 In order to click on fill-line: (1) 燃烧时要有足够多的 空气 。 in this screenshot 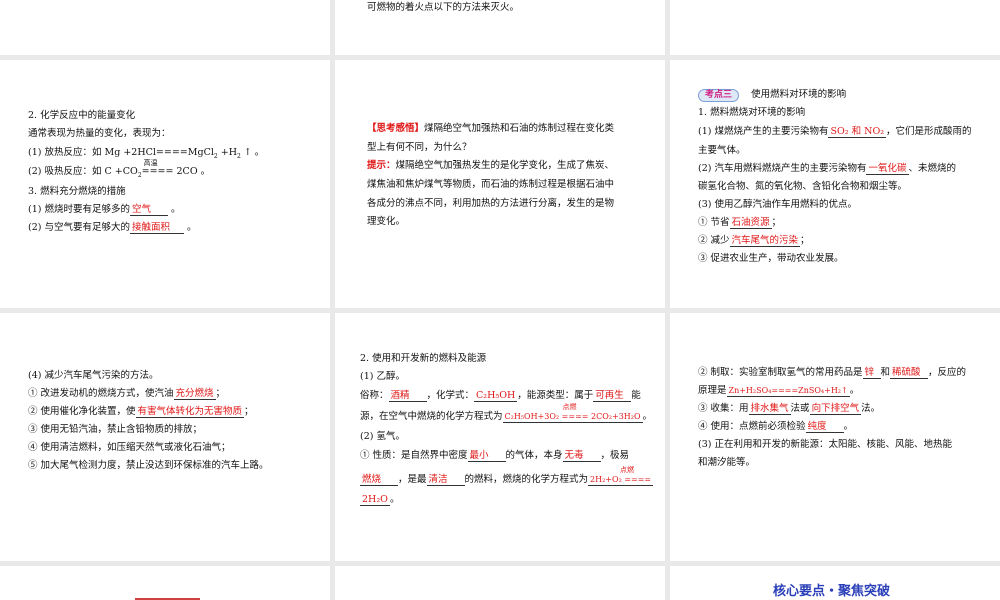, I will do `click(104, 210)`.